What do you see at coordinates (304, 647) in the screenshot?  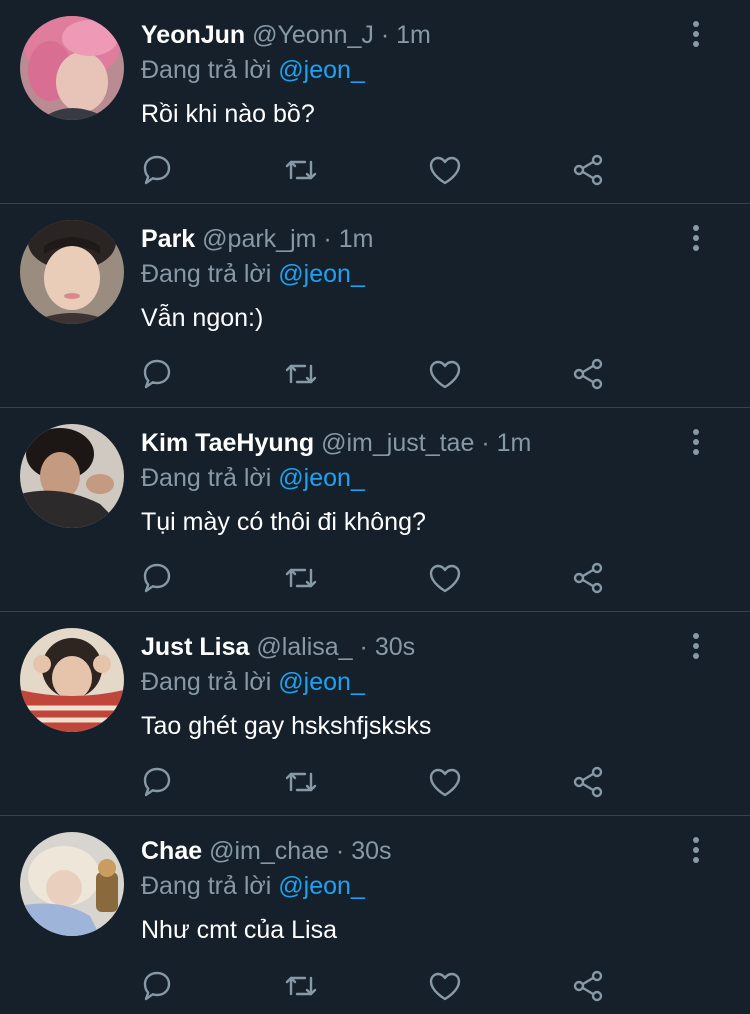 I see `user-handle: @lalisa_` at bounding box center [304, 647].